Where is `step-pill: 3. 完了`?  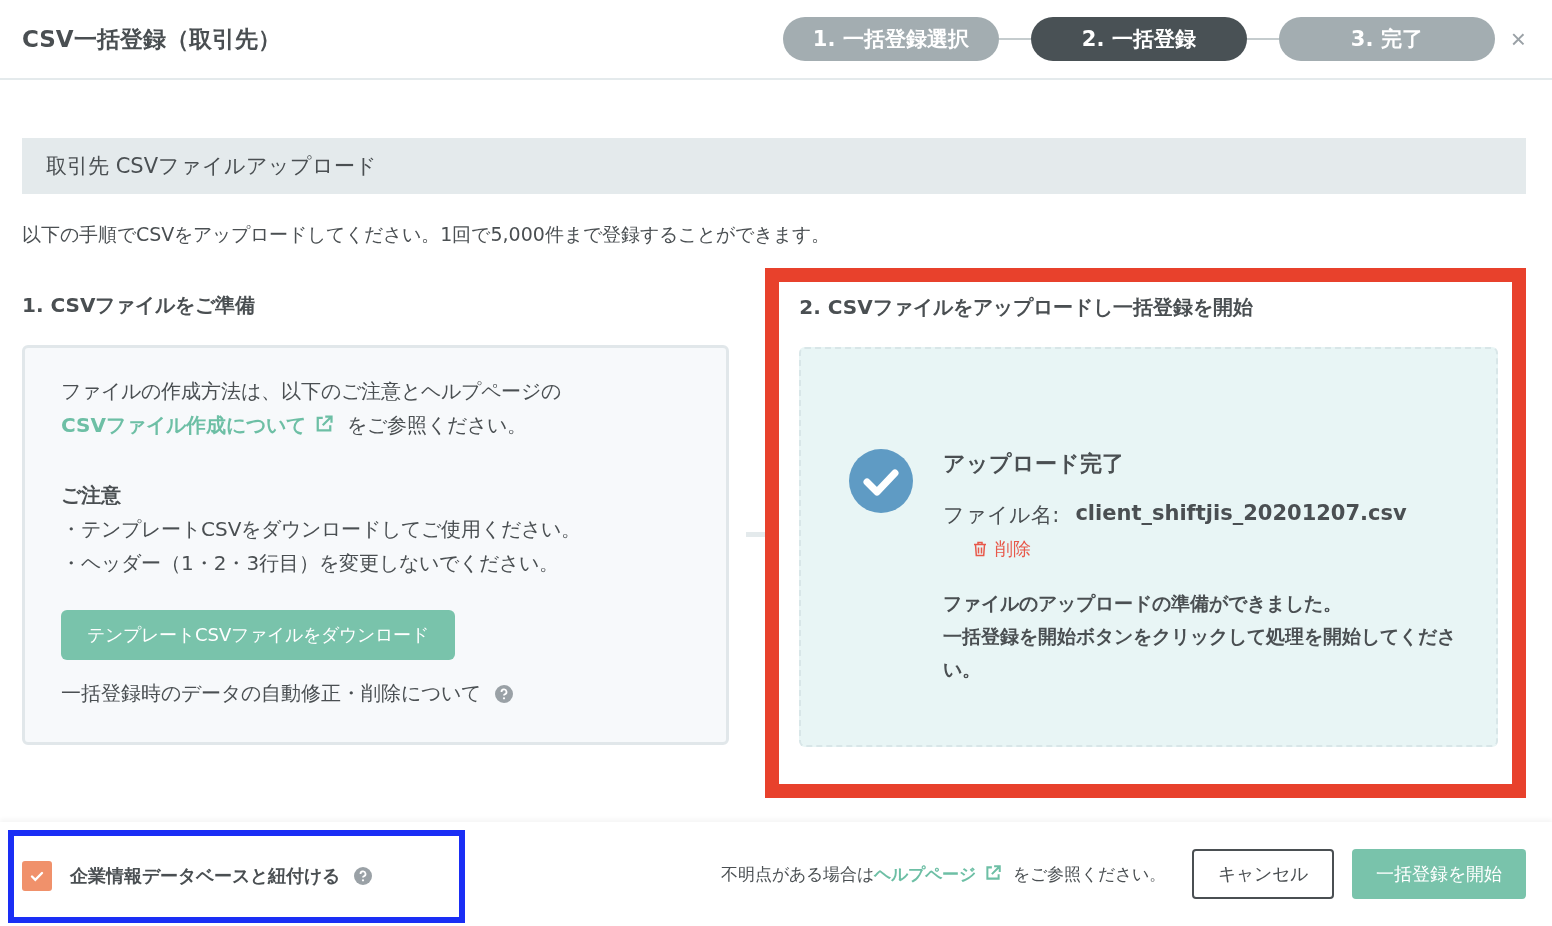 step-pill: 3. 完了 is located at coordinates (1386, 39).